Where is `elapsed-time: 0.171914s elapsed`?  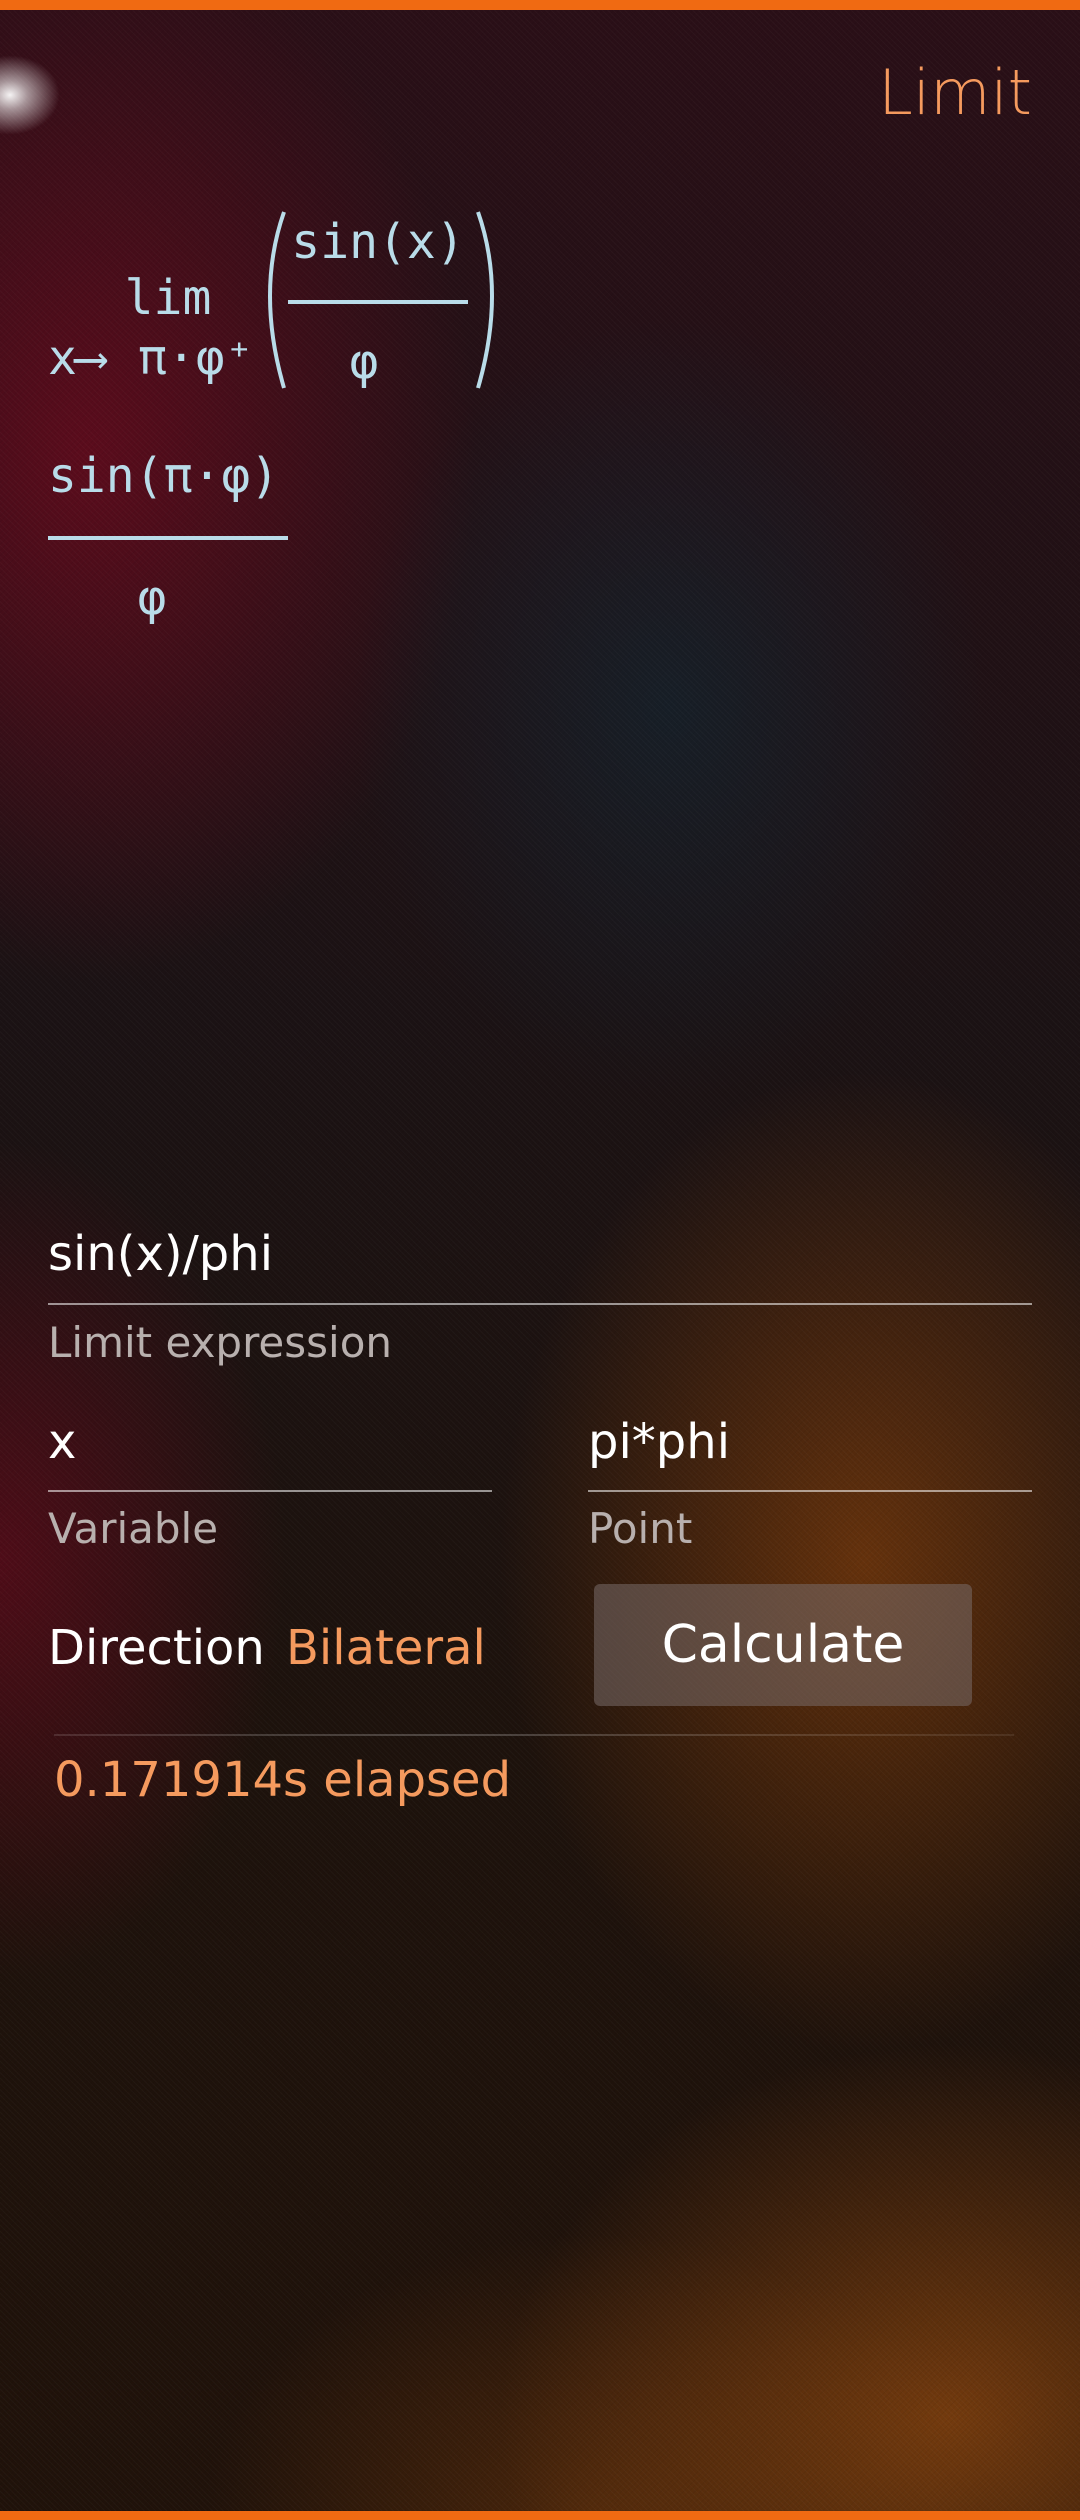 elapsed-time: 0.171914s elapsed is located at coordinates (283, 1780).